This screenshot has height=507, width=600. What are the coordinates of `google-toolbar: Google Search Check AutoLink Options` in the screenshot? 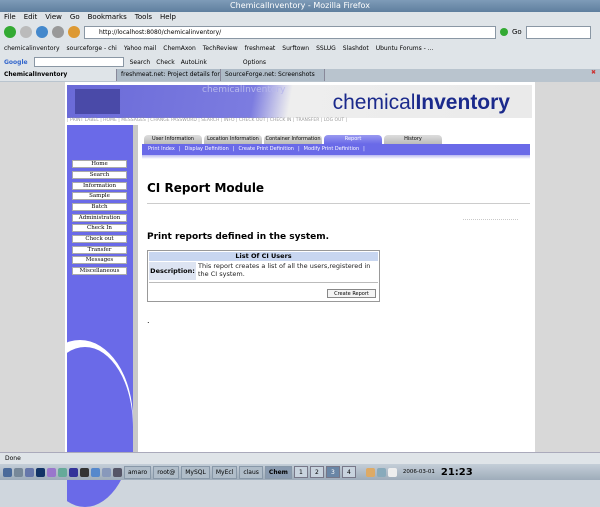 It's located at (300, 62).